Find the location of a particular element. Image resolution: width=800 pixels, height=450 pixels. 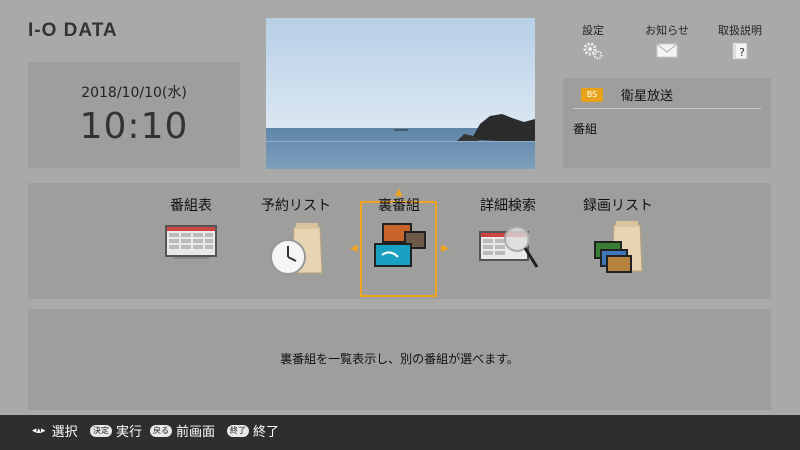

tv-preview is located at coordinates (400, 93).